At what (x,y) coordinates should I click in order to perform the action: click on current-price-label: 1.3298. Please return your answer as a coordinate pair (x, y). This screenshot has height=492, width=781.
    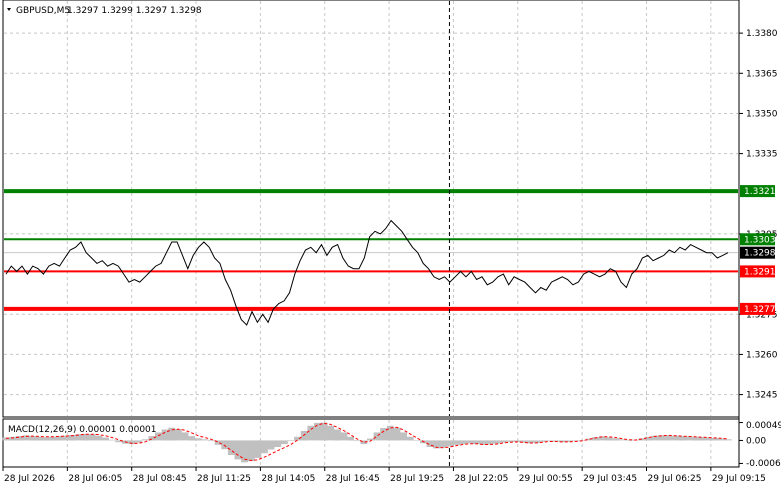
    Looking at the image, I should click on (760, 254).